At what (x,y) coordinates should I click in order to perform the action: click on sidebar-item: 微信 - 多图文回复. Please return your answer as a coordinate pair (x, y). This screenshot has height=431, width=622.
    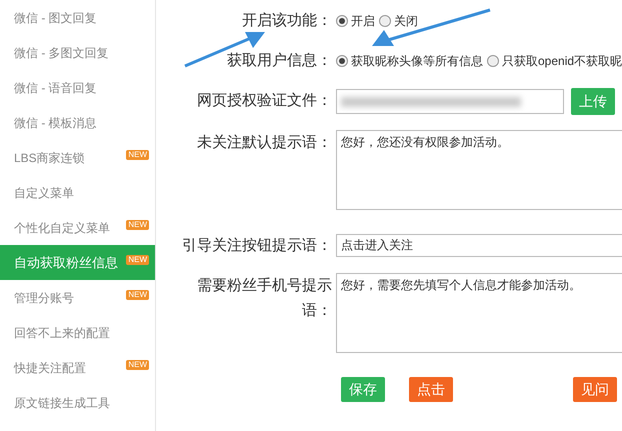
    Looking at the image, I should click on (77, 52).